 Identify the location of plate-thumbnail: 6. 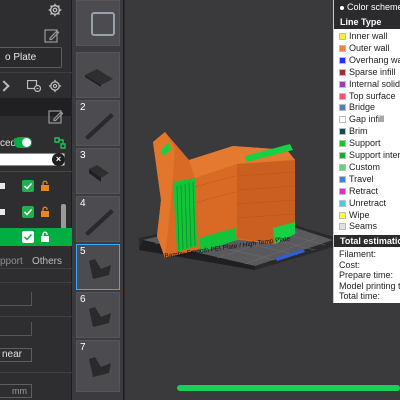
(98, 315).